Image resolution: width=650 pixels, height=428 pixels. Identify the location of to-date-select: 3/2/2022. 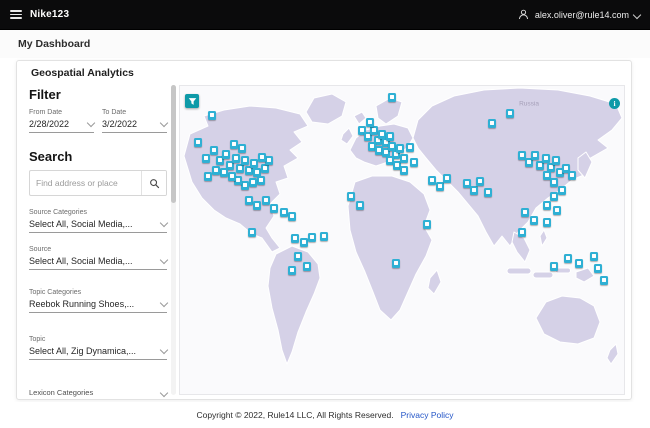
(135, 125).